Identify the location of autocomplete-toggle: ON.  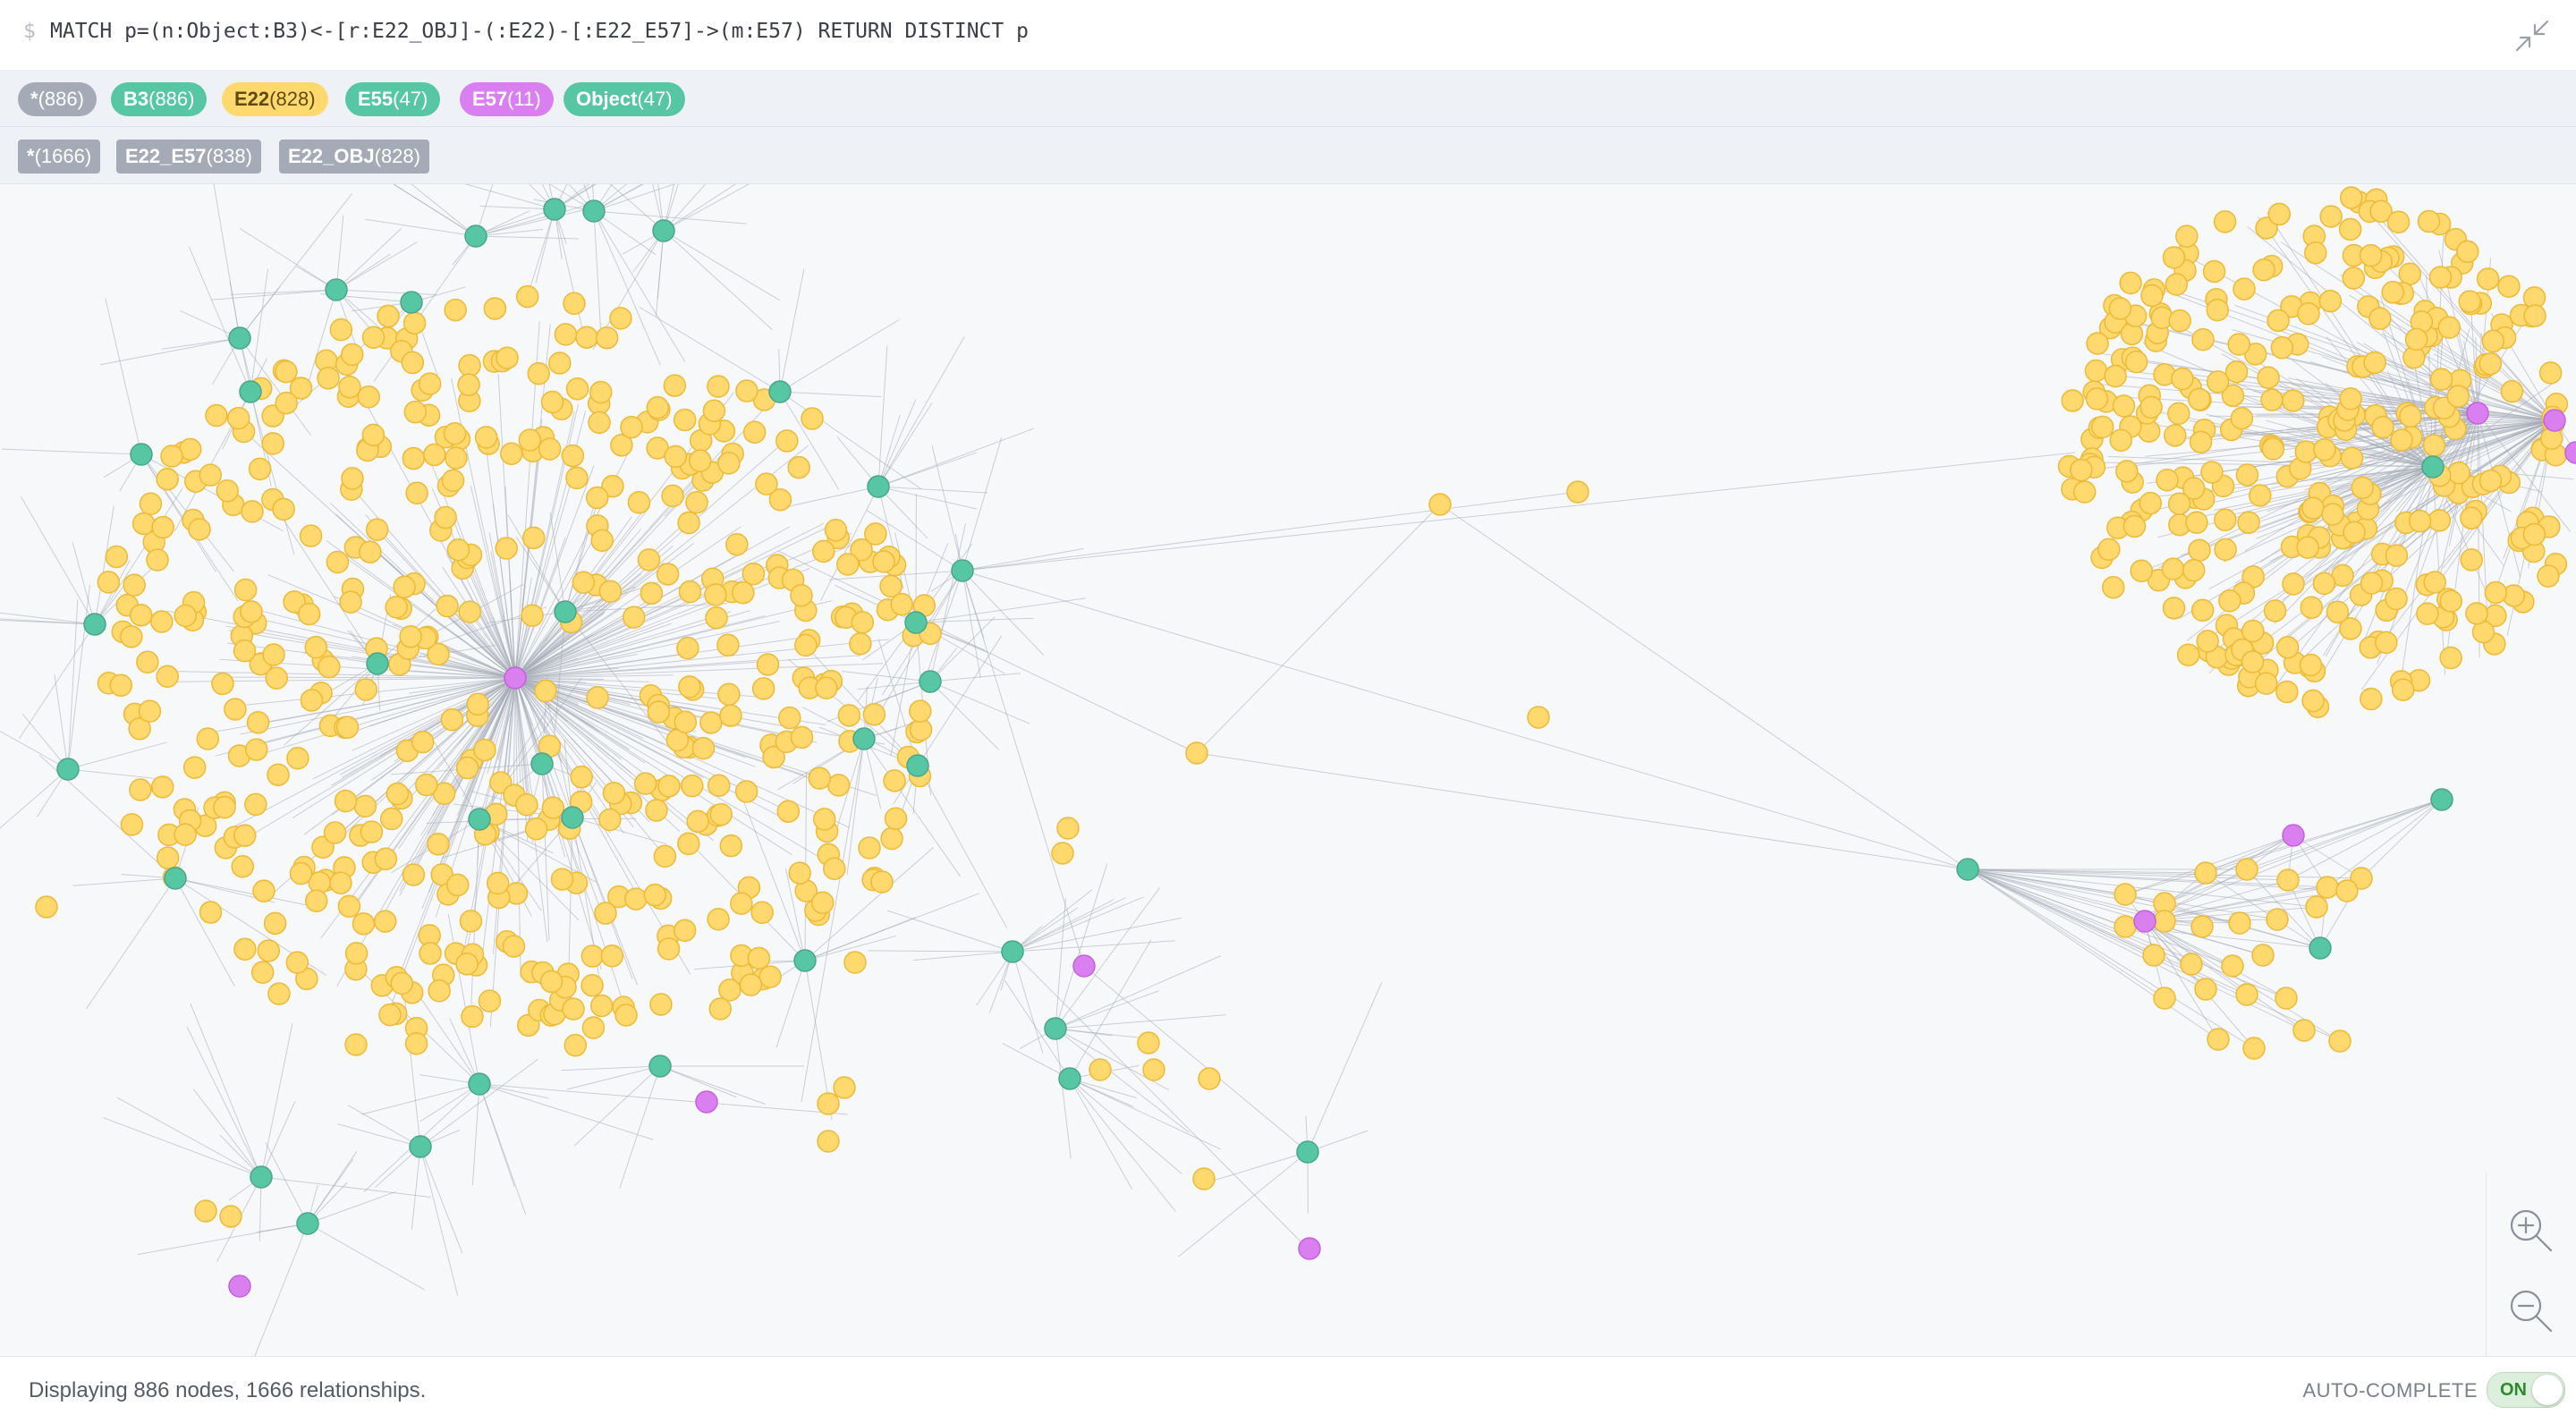
(2526, 1390).